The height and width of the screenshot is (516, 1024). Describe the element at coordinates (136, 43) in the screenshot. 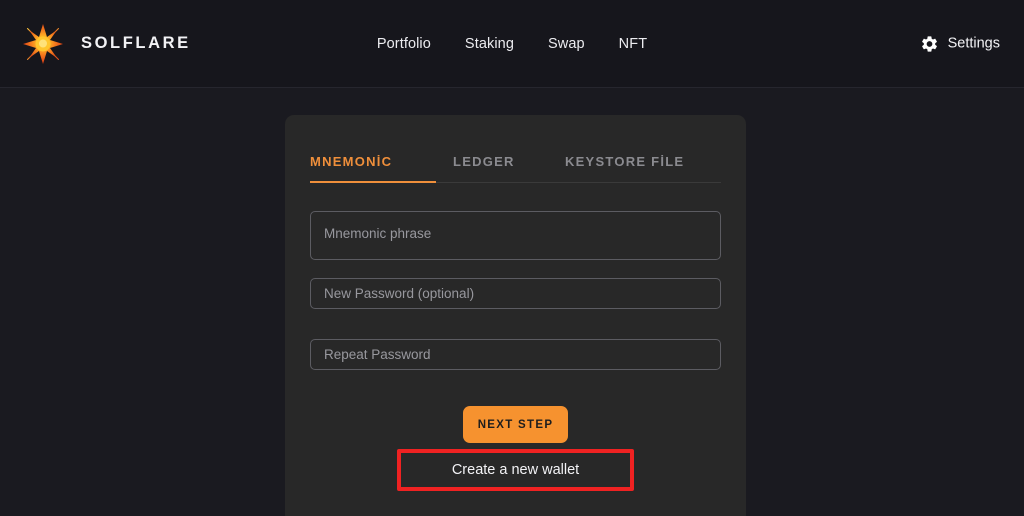

I see `brand-name: SOLFLARE` at that location.